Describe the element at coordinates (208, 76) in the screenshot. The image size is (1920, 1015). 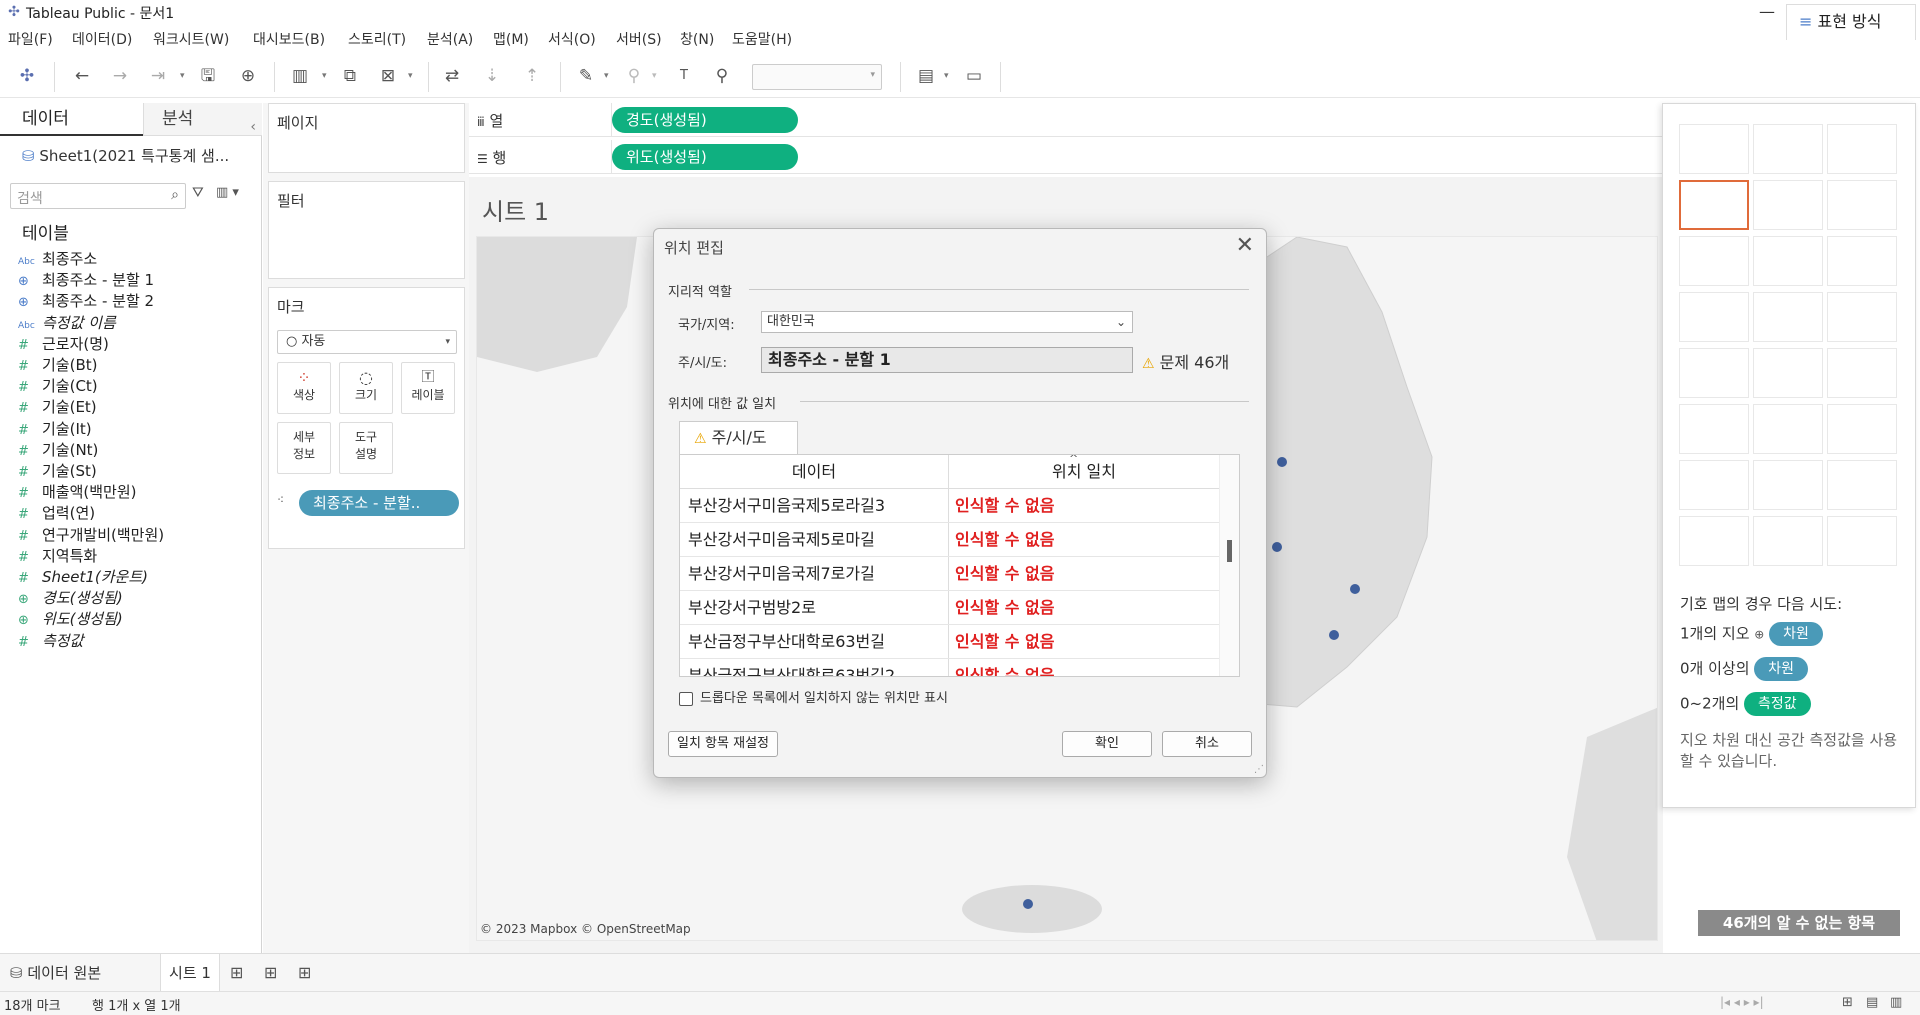
I see `save-icon: 🖫` at that location.